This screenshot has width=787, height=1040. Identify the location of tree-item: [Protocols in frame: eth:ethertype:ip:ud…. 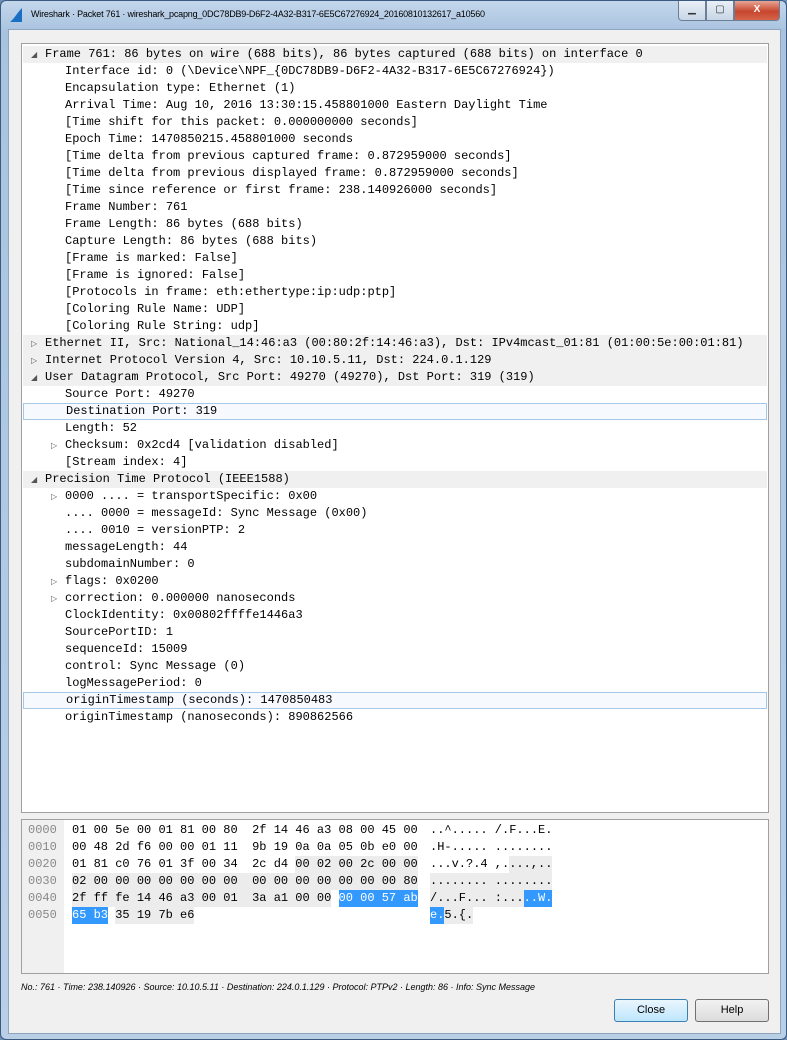
(395, 292).